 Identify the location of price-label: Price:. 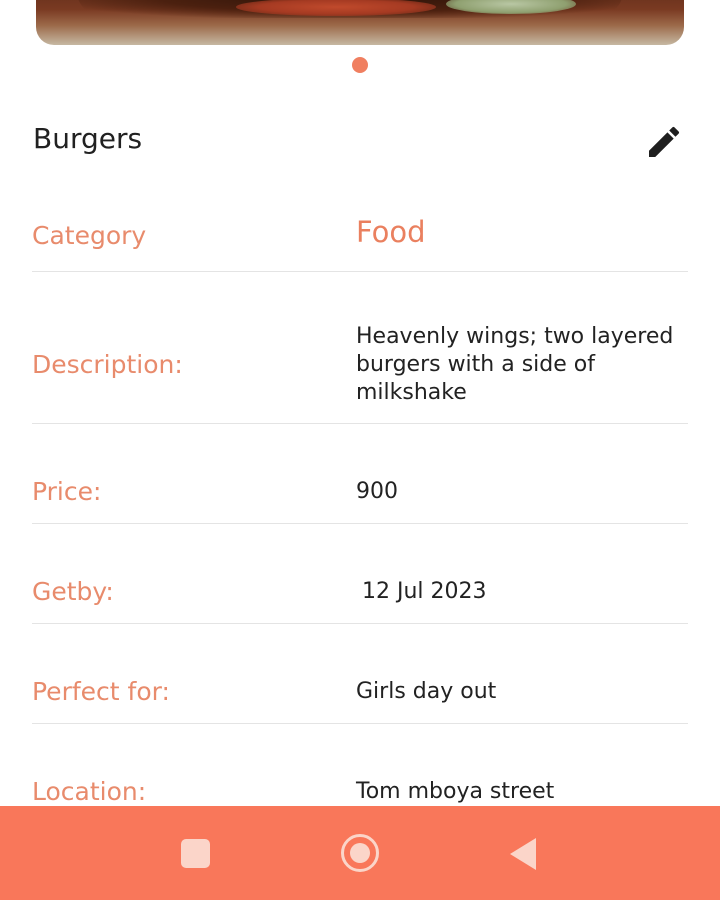
(67, 491).